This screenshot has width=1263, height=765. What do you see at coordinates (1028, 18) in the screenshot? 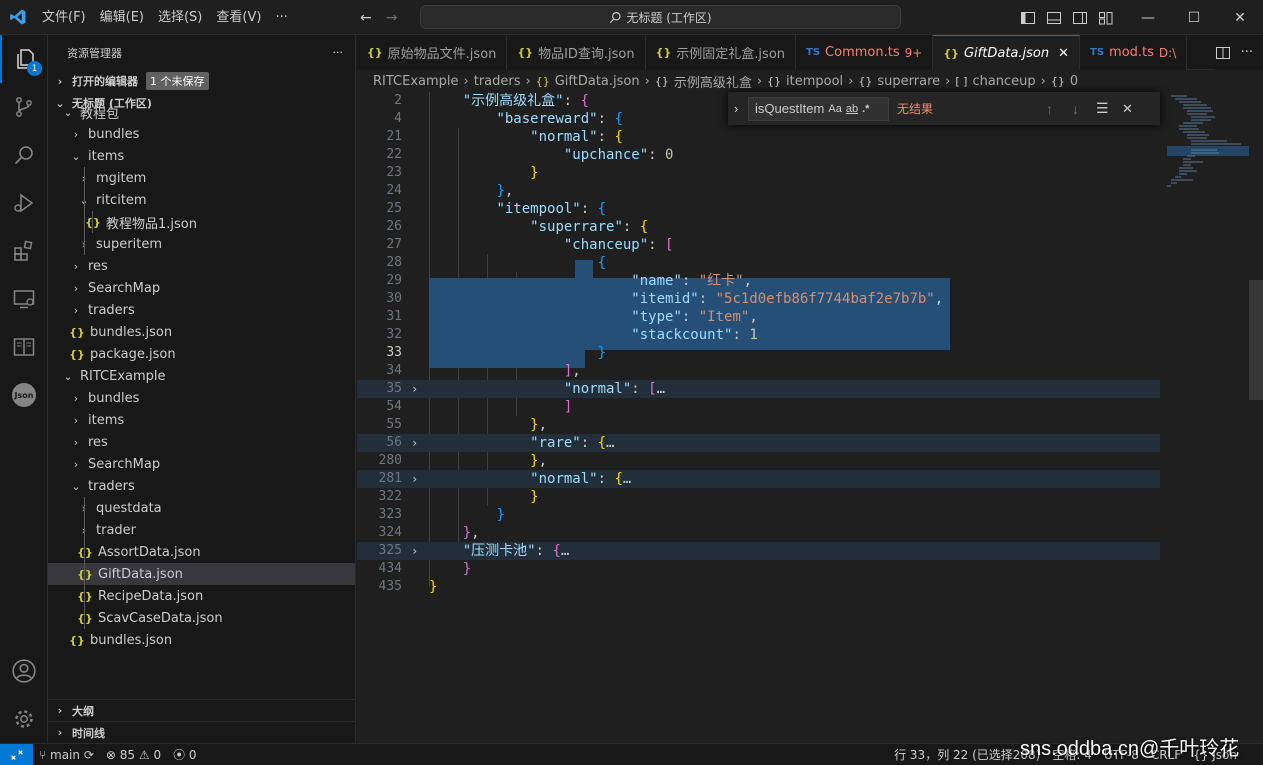
I see `toggle-primary-sidebar-icon` at bounding box center [1028, 18].